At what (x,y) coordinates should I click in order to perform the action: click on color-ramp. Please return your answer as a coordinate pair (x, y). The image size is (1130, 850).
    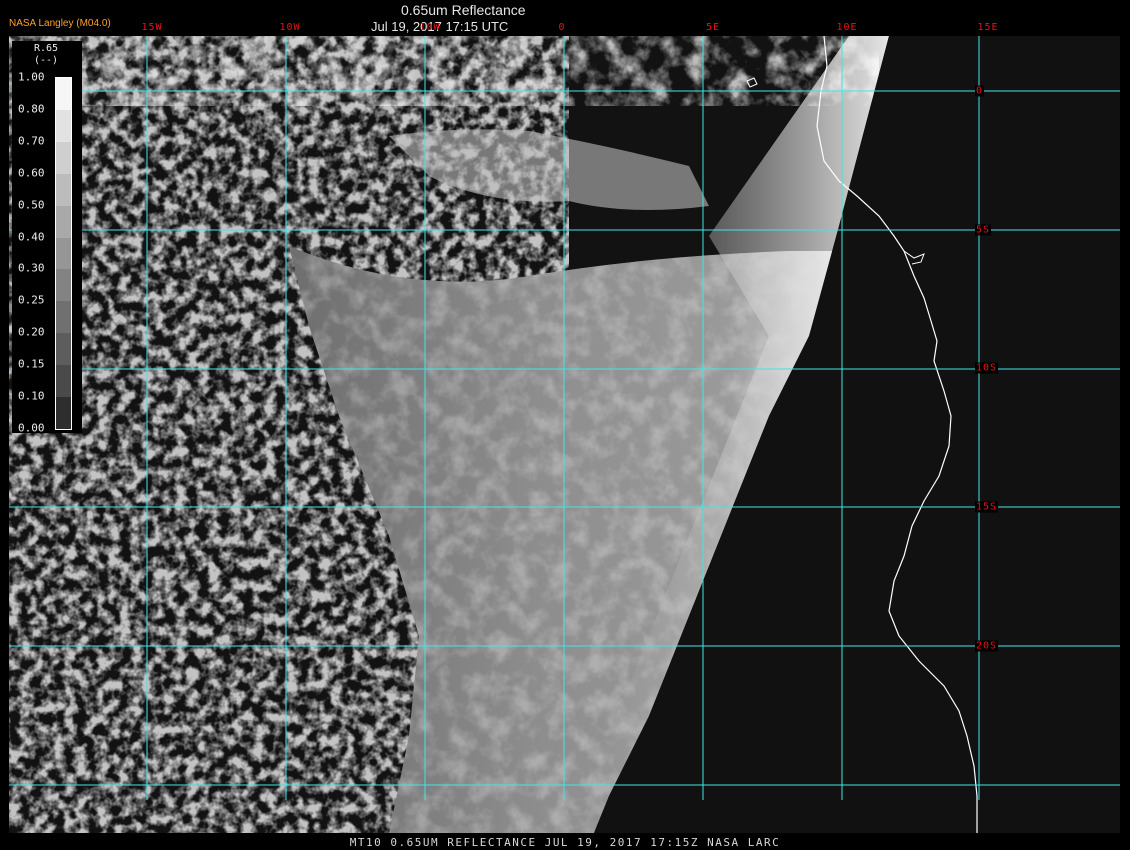
    Looking at the image, I should click on (63, 253).